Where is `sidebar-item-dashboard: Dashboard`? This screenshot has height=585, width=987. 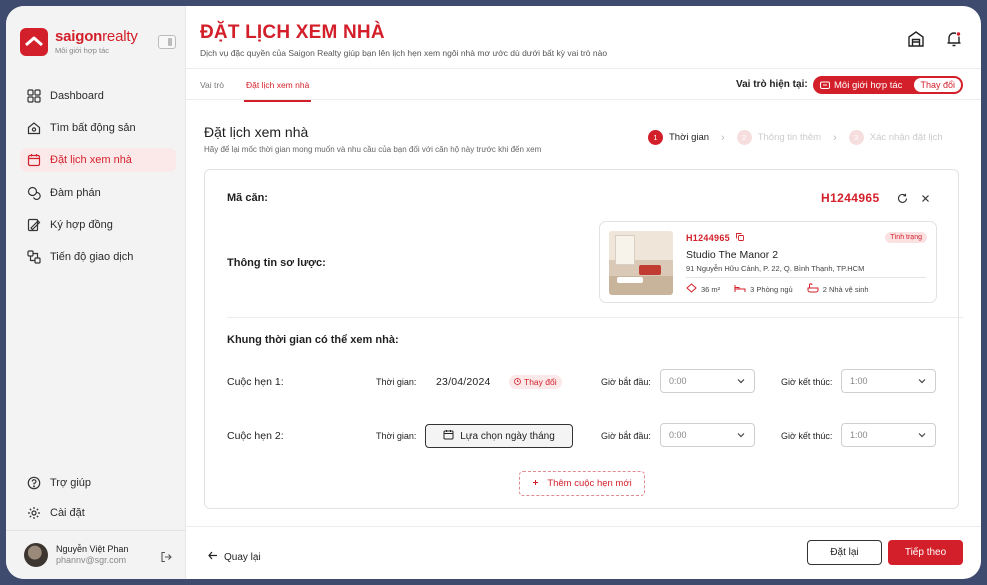
sidebar-item-dashboard: Dashboard is located at coordinates (98, 96).